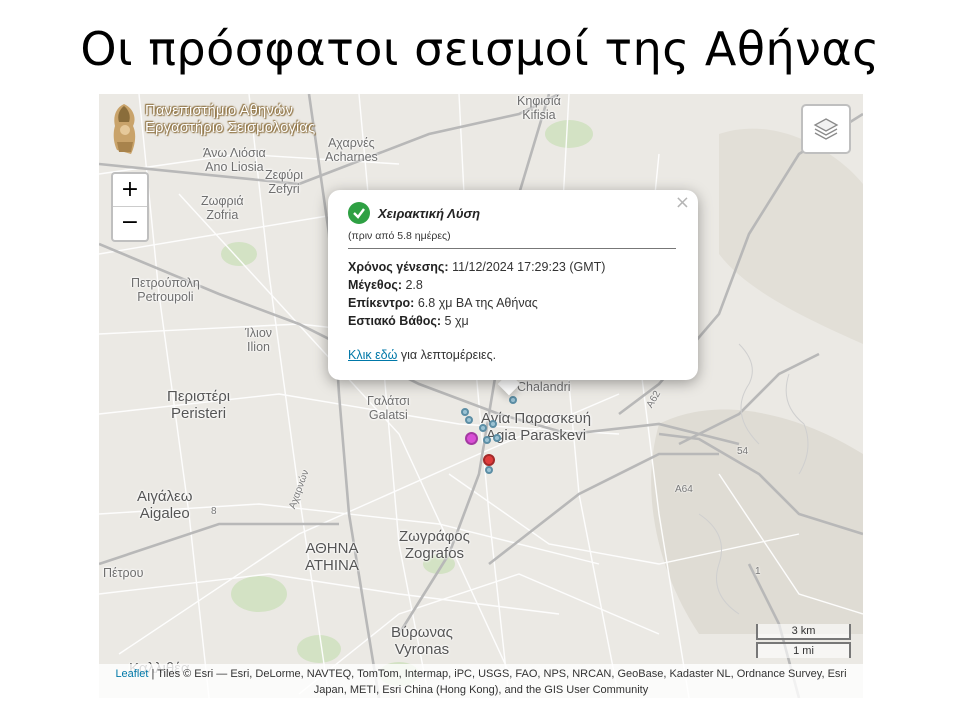  I want to click on earthquake-marker-selected-origin, so click(513, 400).